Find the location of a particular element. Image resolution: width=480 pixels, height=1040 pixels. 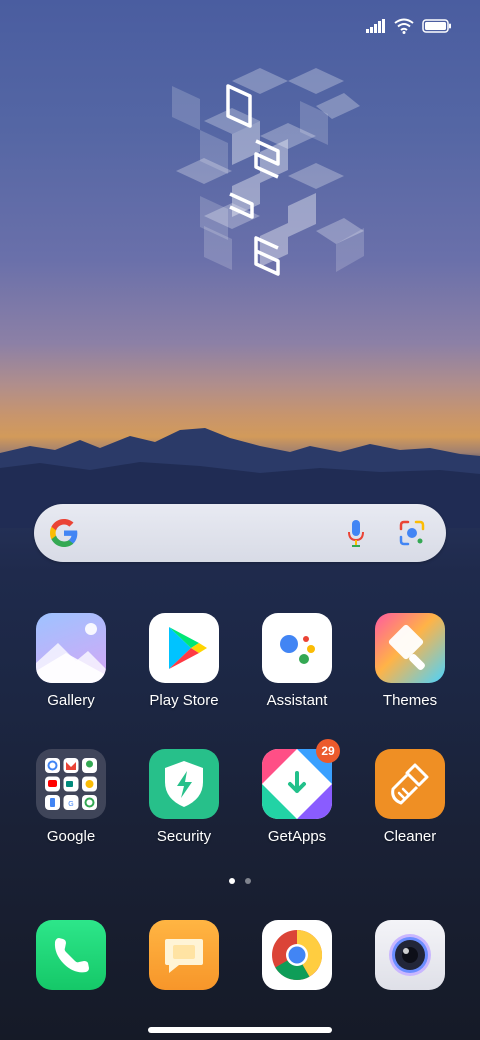

app-themes: Themes is located at coordinates (410, 661).